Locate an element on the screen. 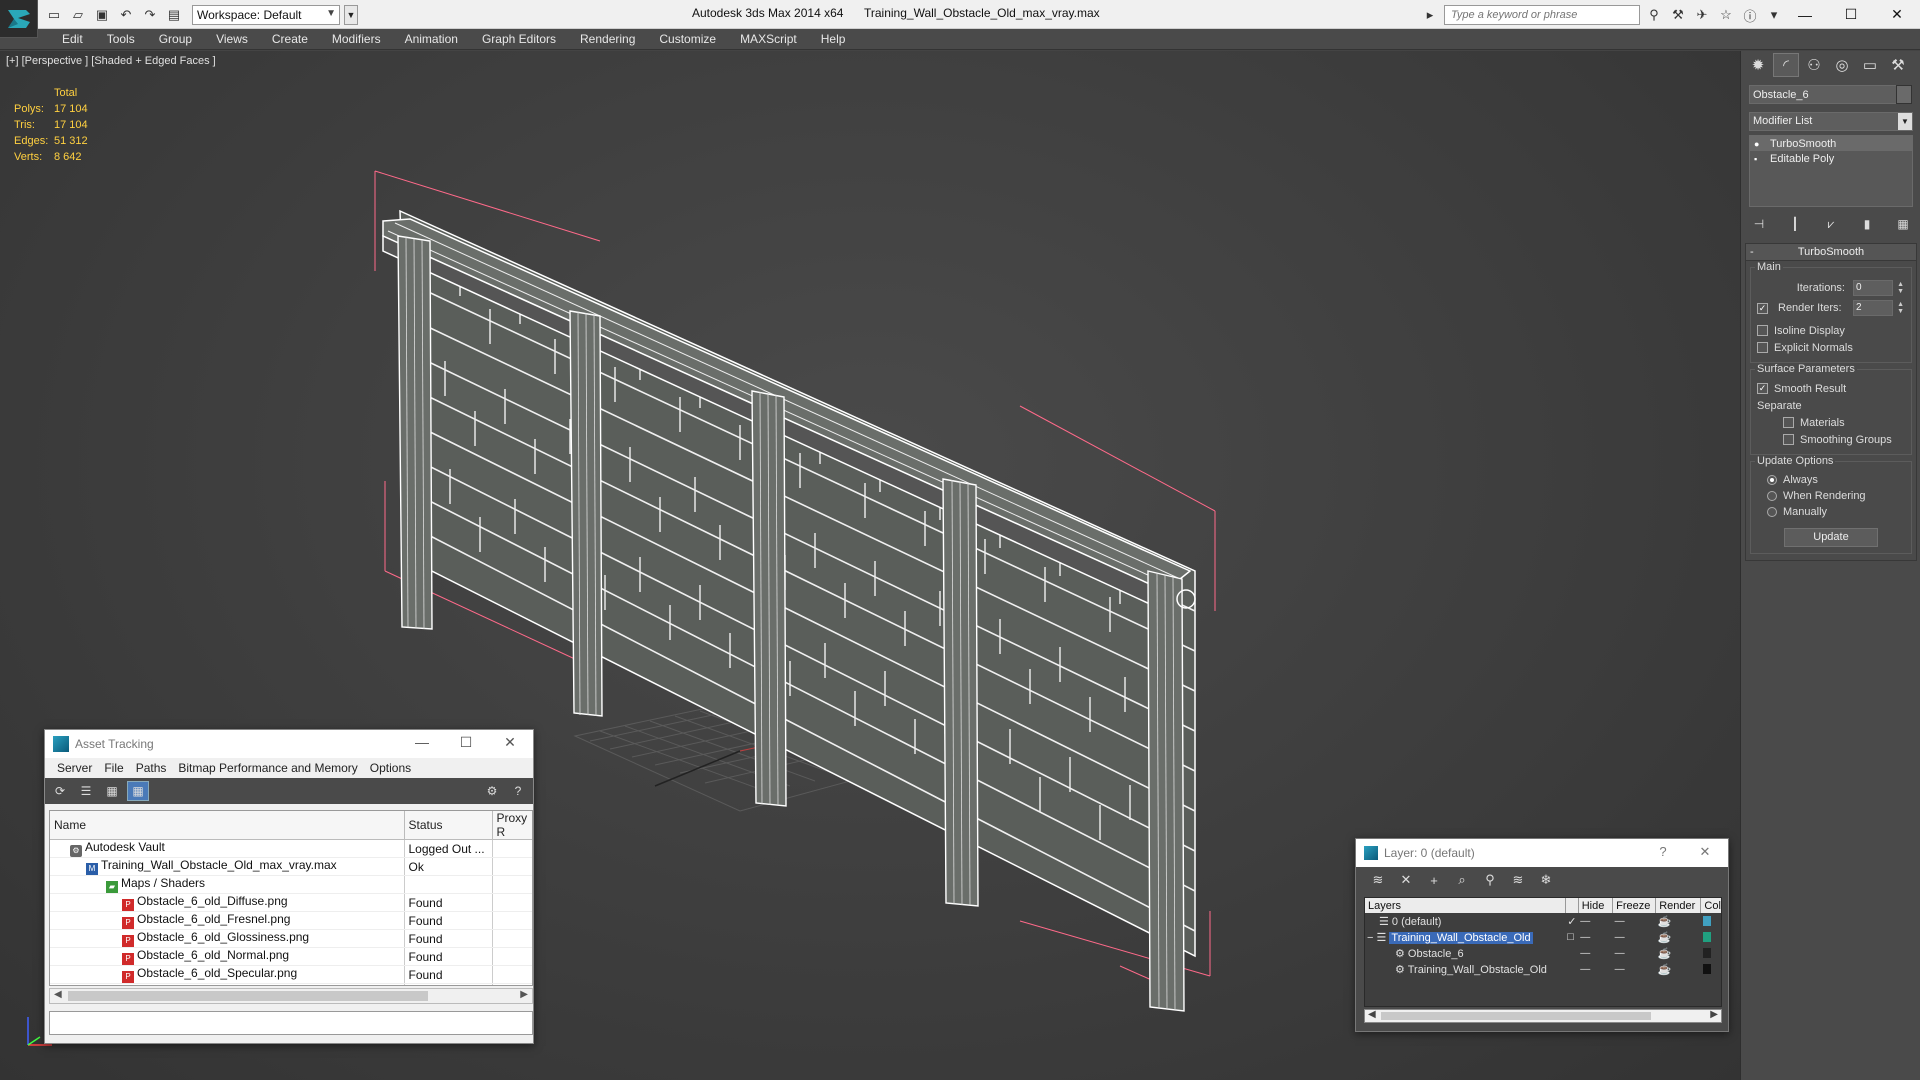 Image resolution: width=1920 pixels, height=1080 pixels. minimize-button: — is located at coordinates (422, 742).